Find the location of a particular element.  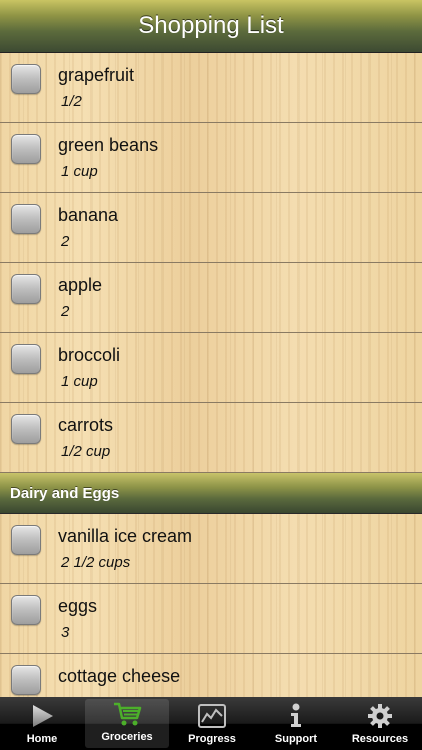

item-name: banana is located at coordinates (88, 215).